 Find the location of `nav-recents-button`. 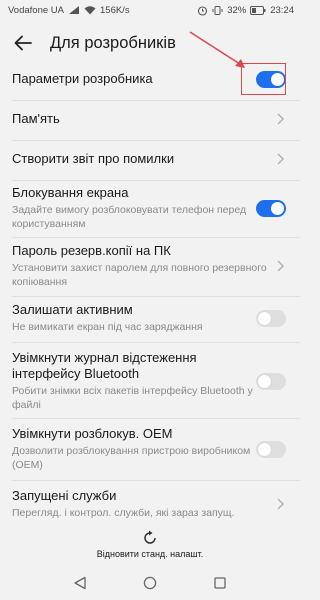

nav-recents-button is located at coordinates (220, 583).